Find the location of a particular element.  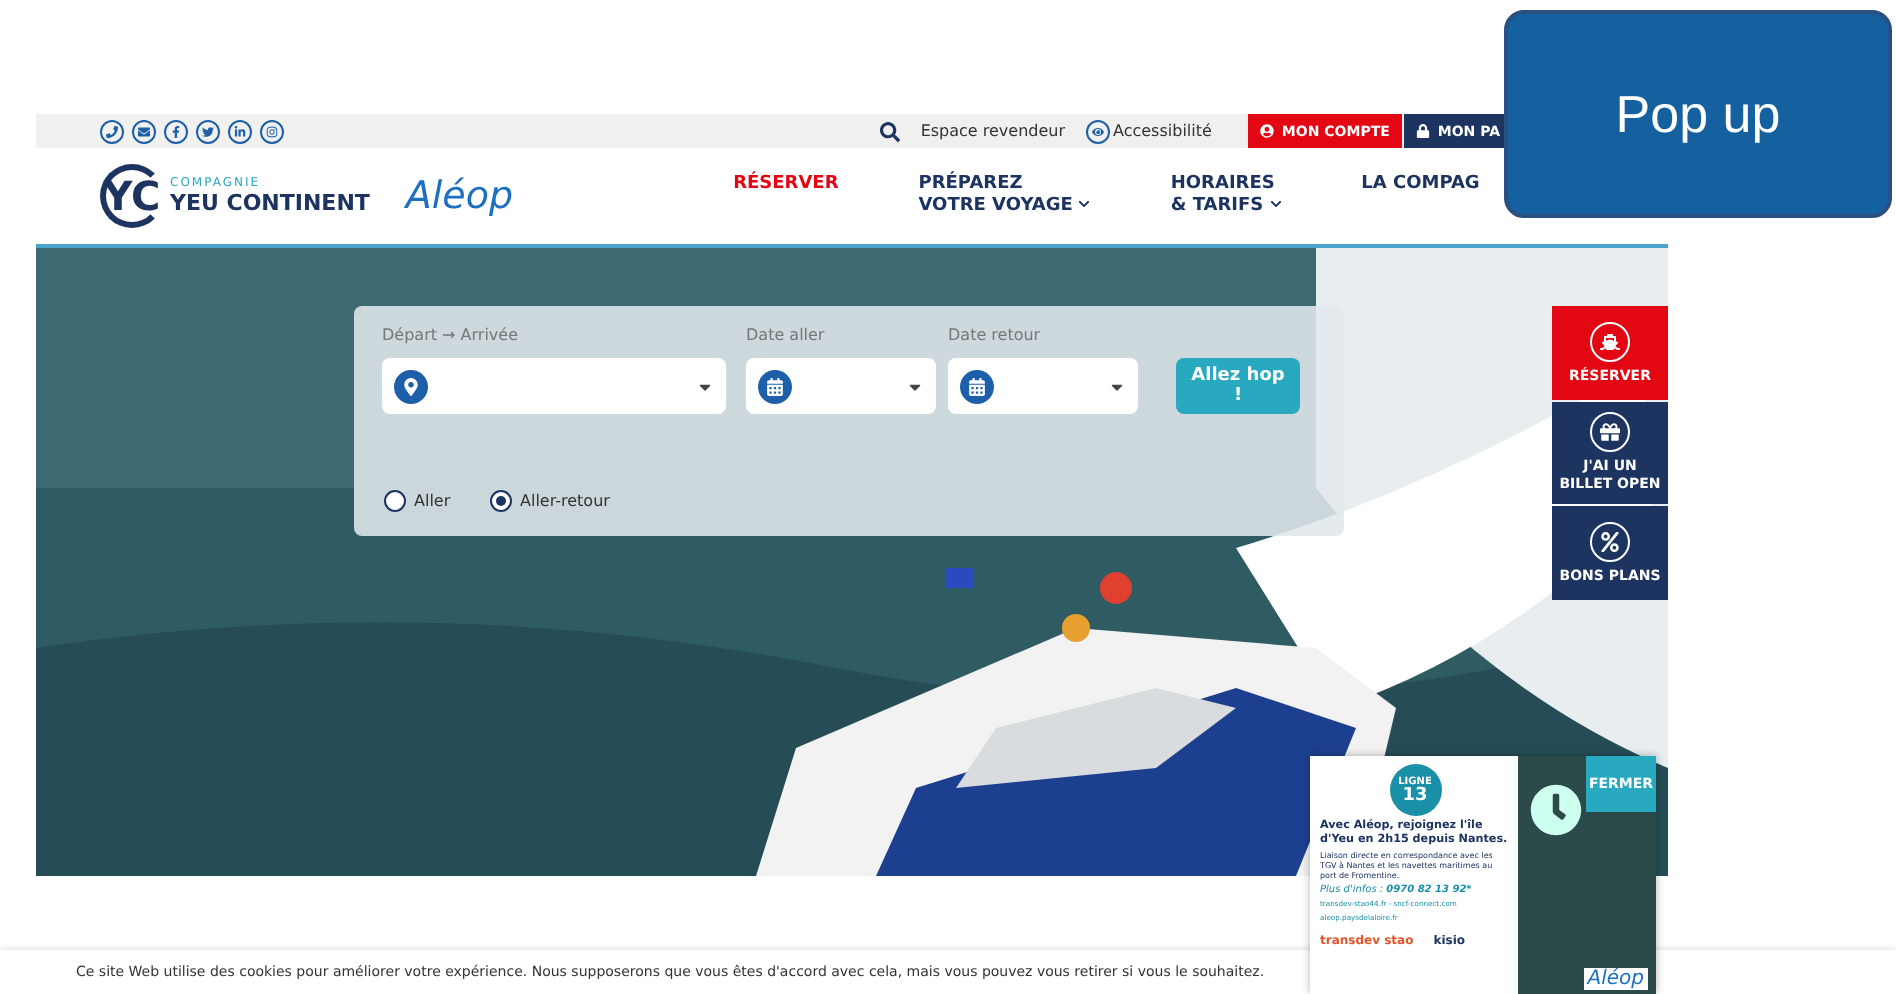

eye-icon is located at coordinates (1097, 131).